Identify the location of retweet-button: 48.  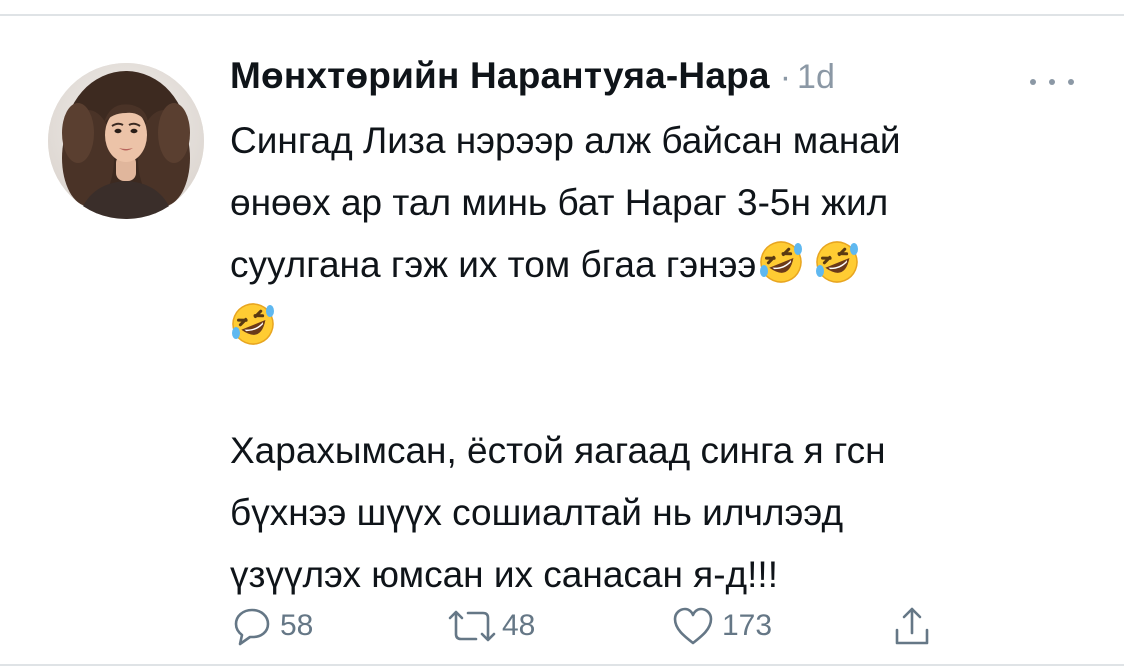
(488, 626).